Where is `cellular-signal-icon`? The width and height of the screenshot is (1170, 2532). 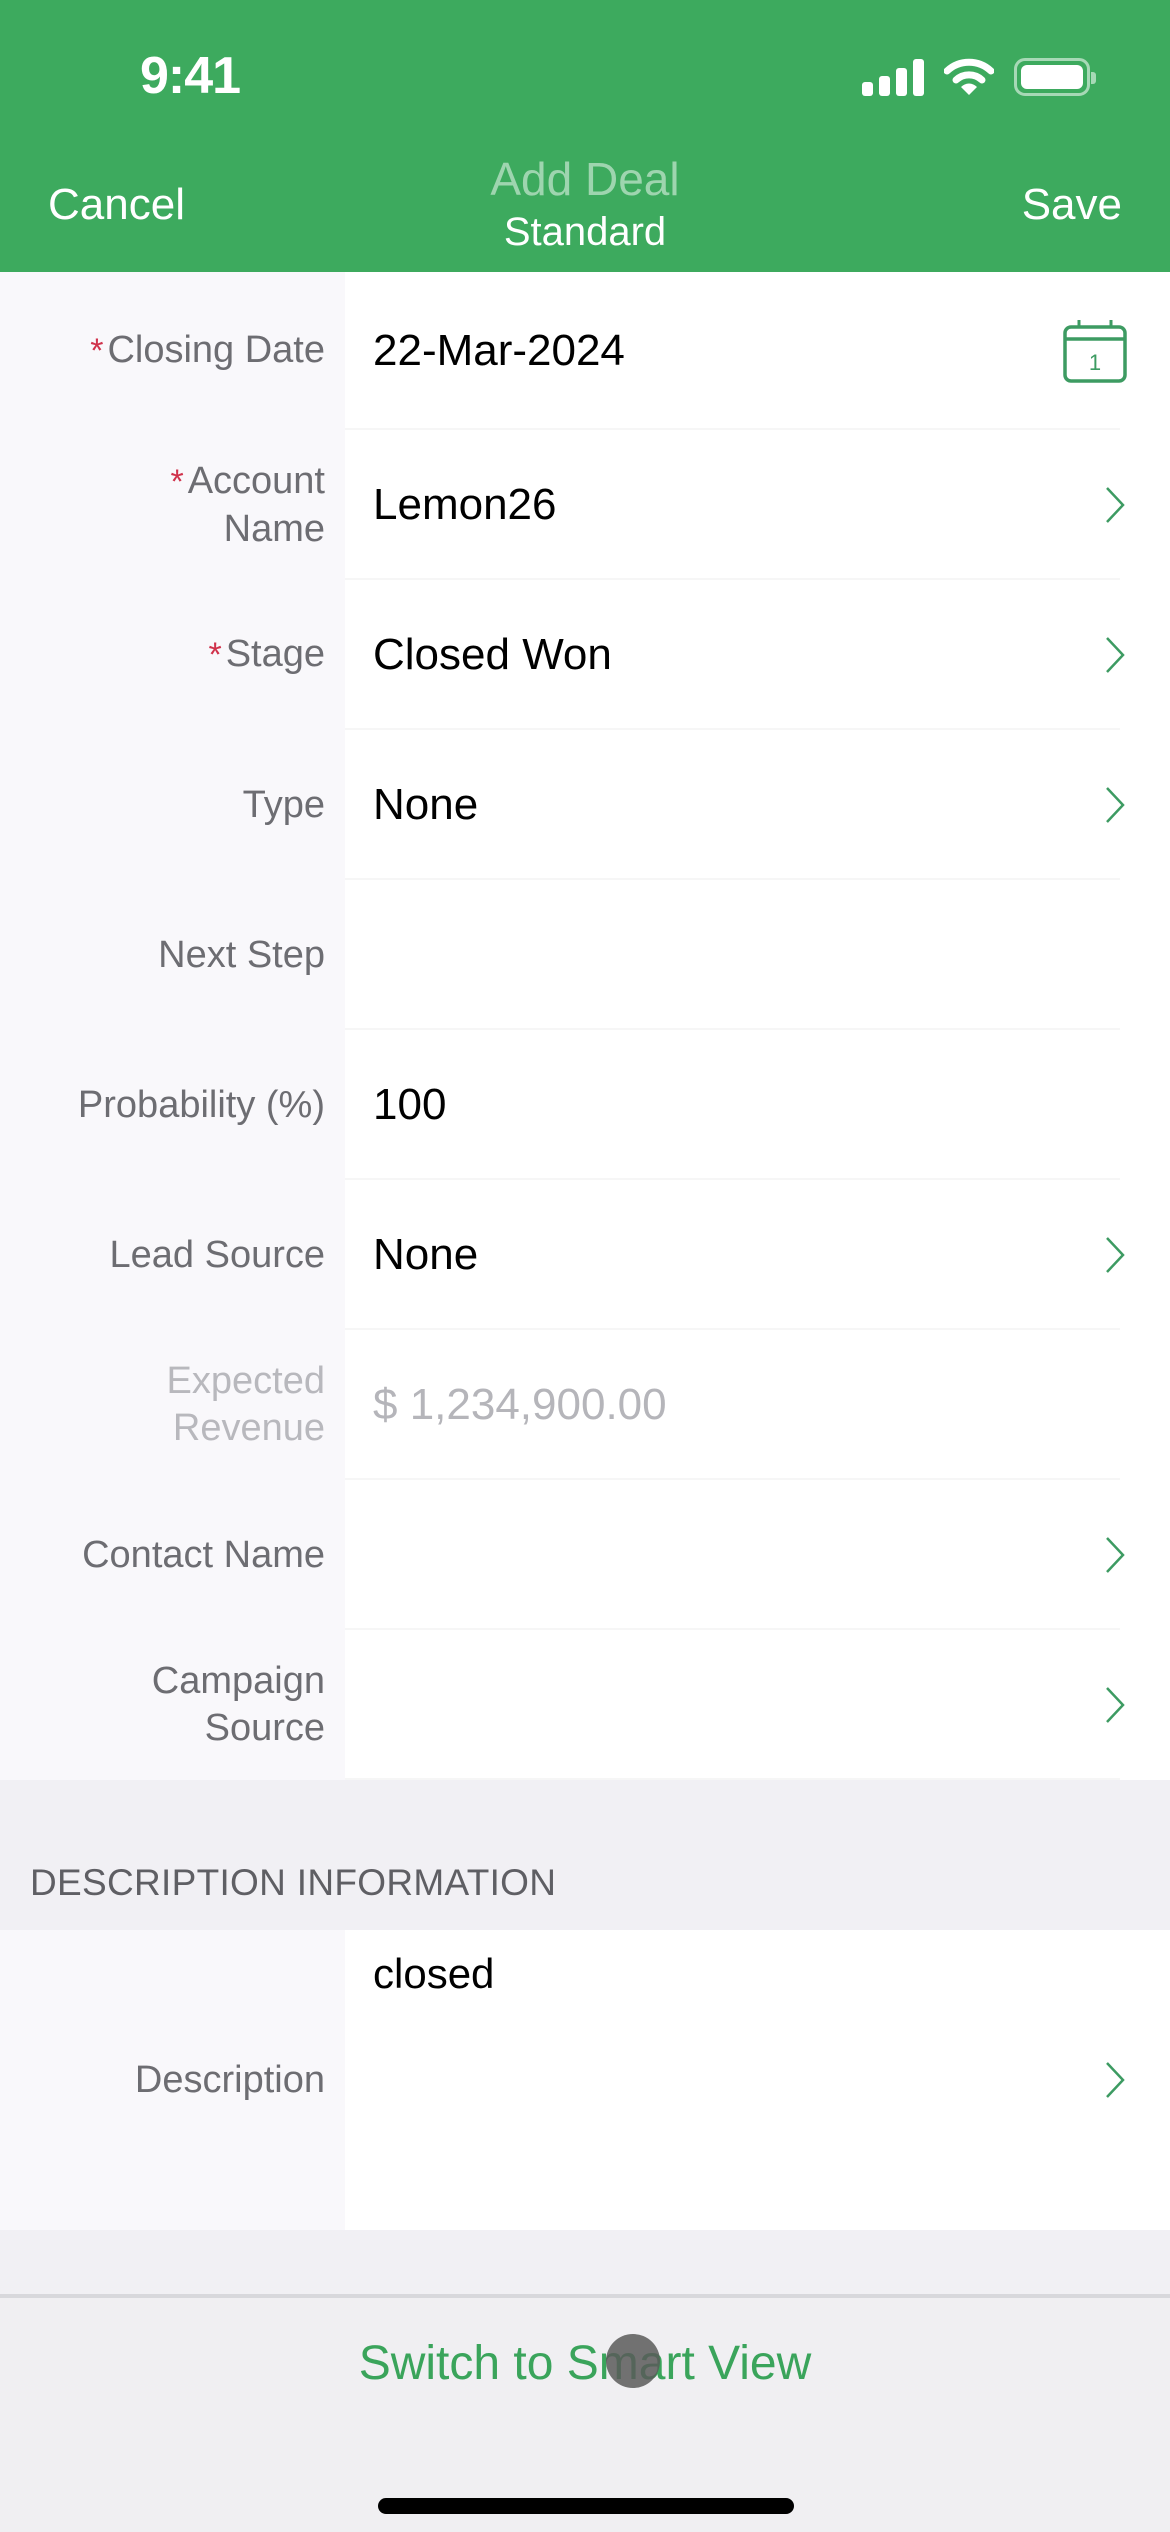 cellular-signal-icon is located at coordinates (893, 77).